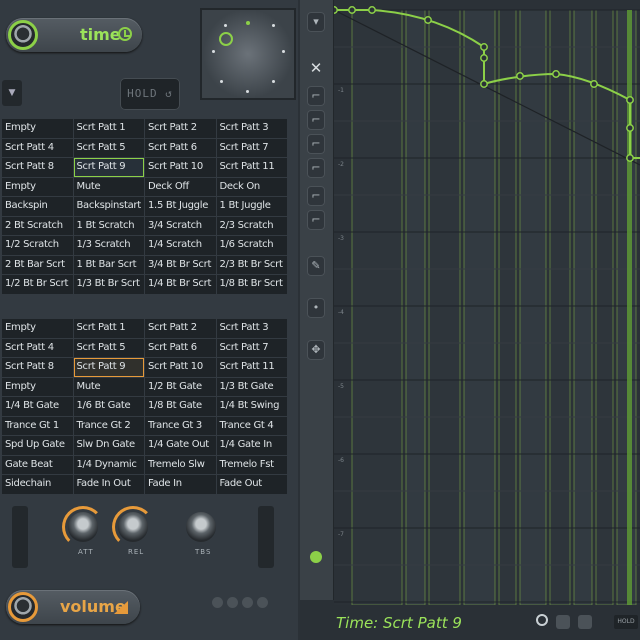 This screenshot has height=640, width=640. Describe the element at coordinates (37, 484) in the screenshot. I see `pattern-cell: Sidechain` at that location.